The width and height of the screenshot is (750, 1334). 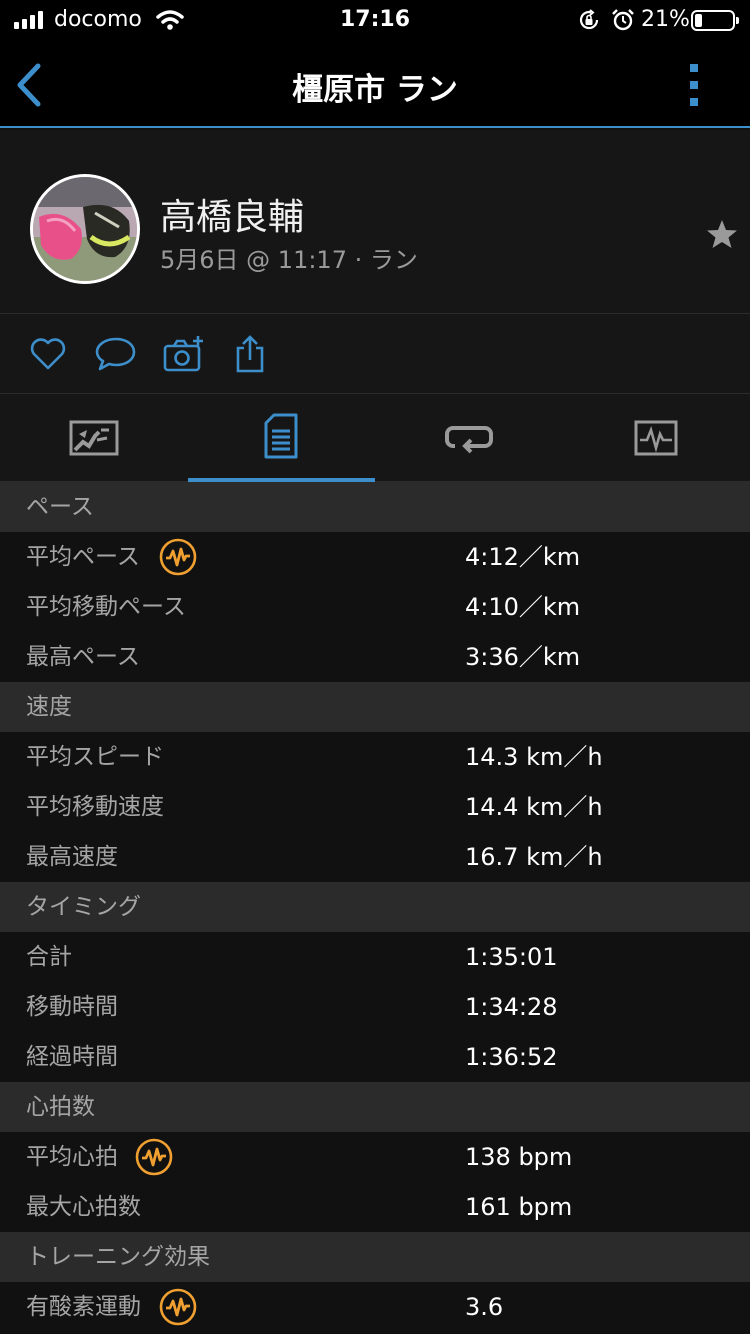 I want to click on battery-percent: 21%, so click(x=665, y=19).